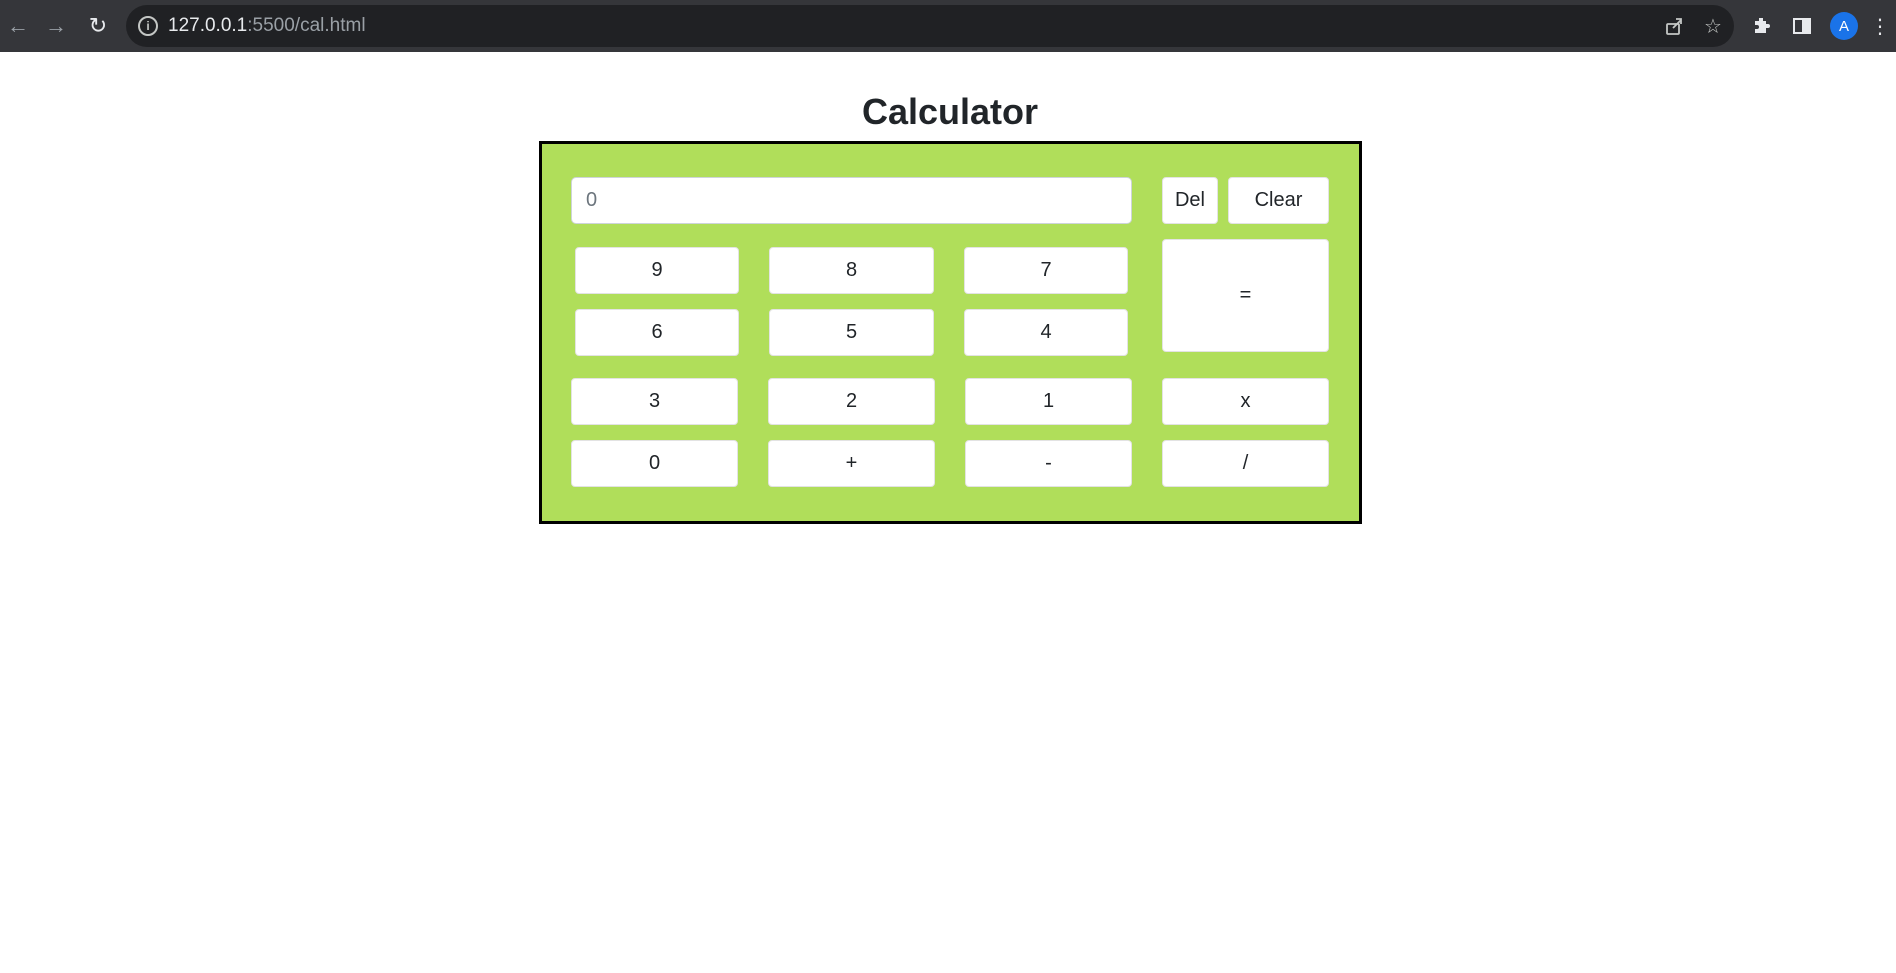 The height and width of the screenshot is (973, 1896). Describe the element at coordinates (1713, 26) in the screenshot. I see `bookmark-star-icon: ☆` at that location.